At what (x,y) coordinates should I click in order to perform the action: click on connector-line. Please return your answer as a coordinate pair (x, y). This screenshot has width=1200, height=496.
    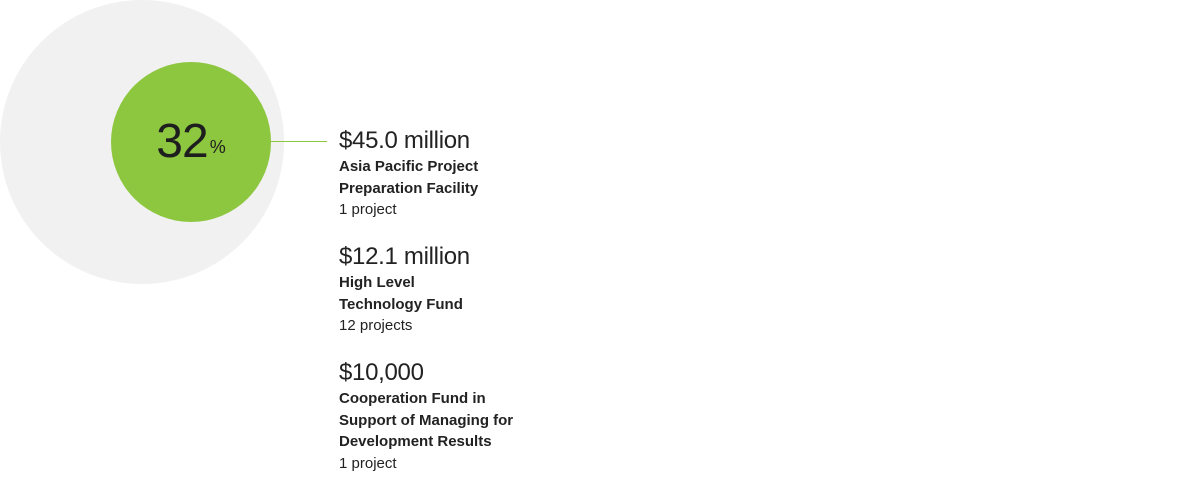
    Looking at the image, I should click on (299, 141).